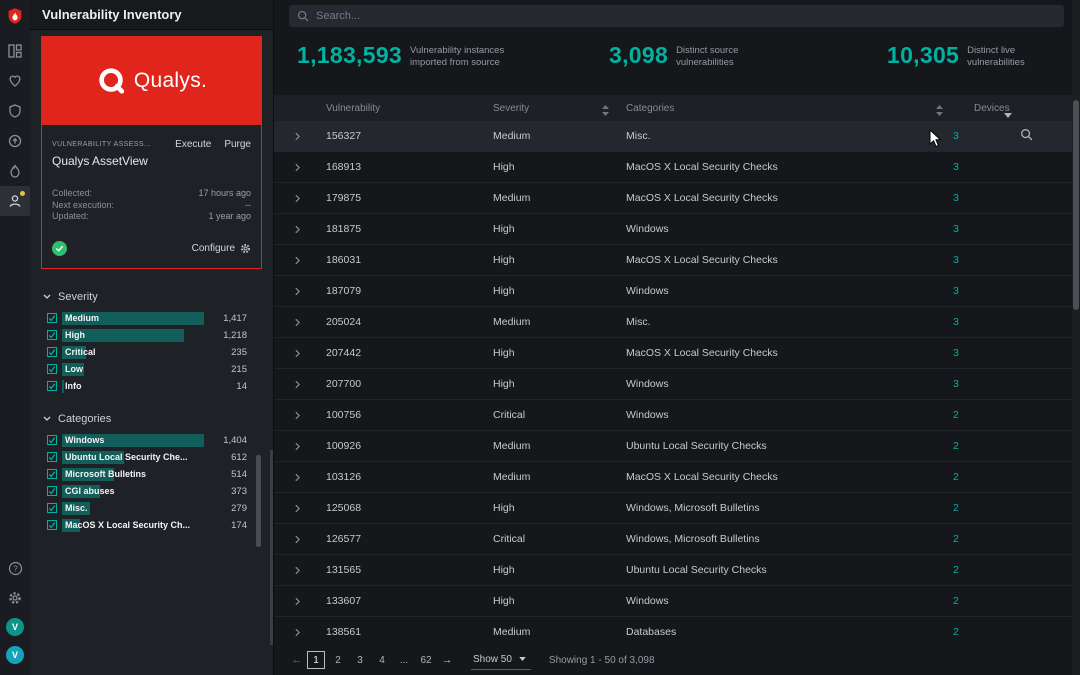 This screenshot has width=1080, height=675. Describe the element at coordinates (673, 601) in the screenshot. I see `table-row: 133607 High Windows 2` at that location.